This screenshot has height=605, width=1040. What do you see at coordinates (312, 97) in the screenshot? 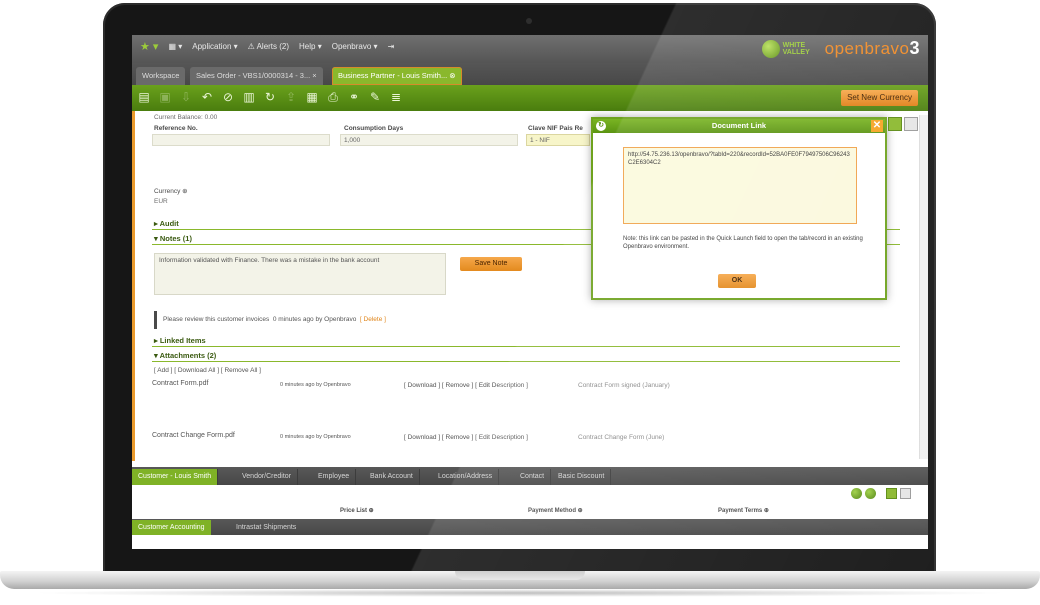
I see `attach-icon: ▦` at bounding box center [312, 97].